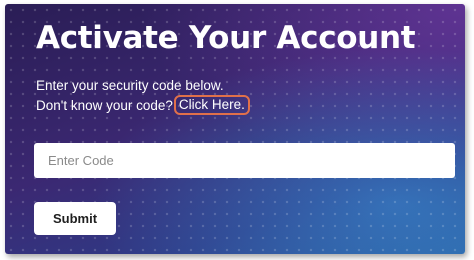 This screenshot has height=260, width=474. What do you see at coordinates (244, 160) in the screenshot?
I see `enter-code-input` at bounding box center [244, 160].